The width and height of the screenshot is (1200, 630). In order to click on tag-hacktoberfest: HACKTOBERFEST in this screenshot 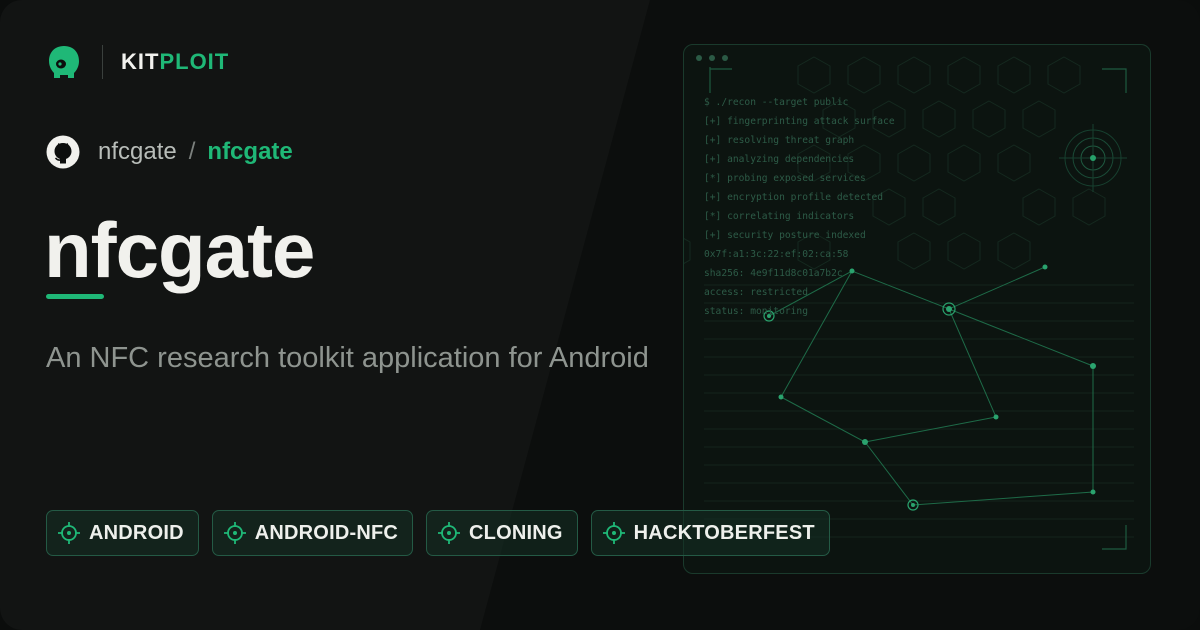, I will do `click(710, 533)`.